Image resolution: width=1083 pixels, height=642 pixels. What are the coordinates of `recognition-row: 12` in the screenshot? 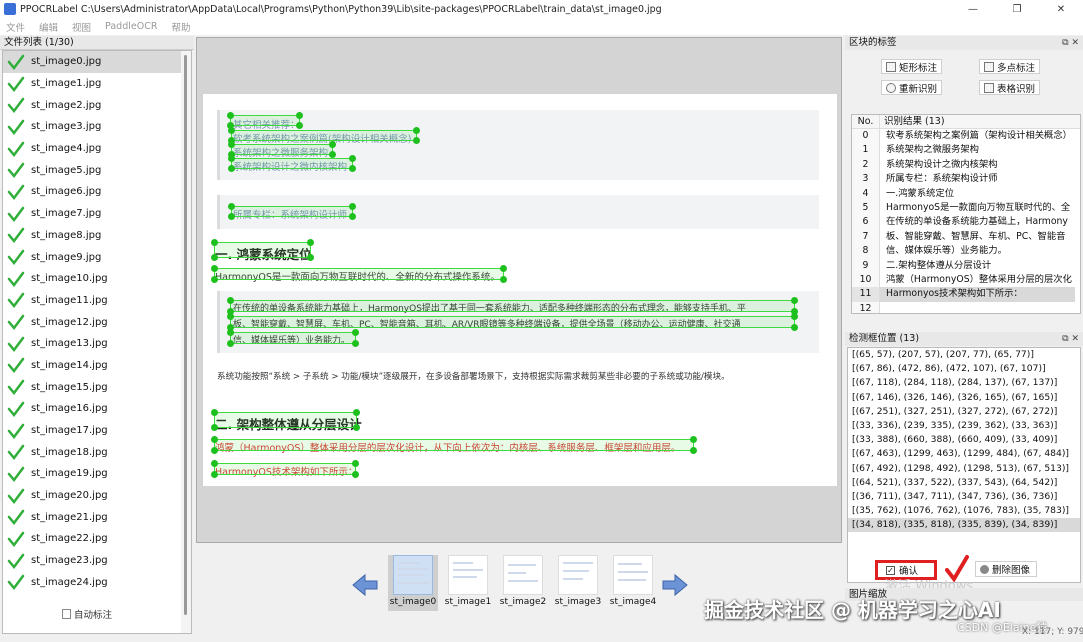 It's located at (966, 307).